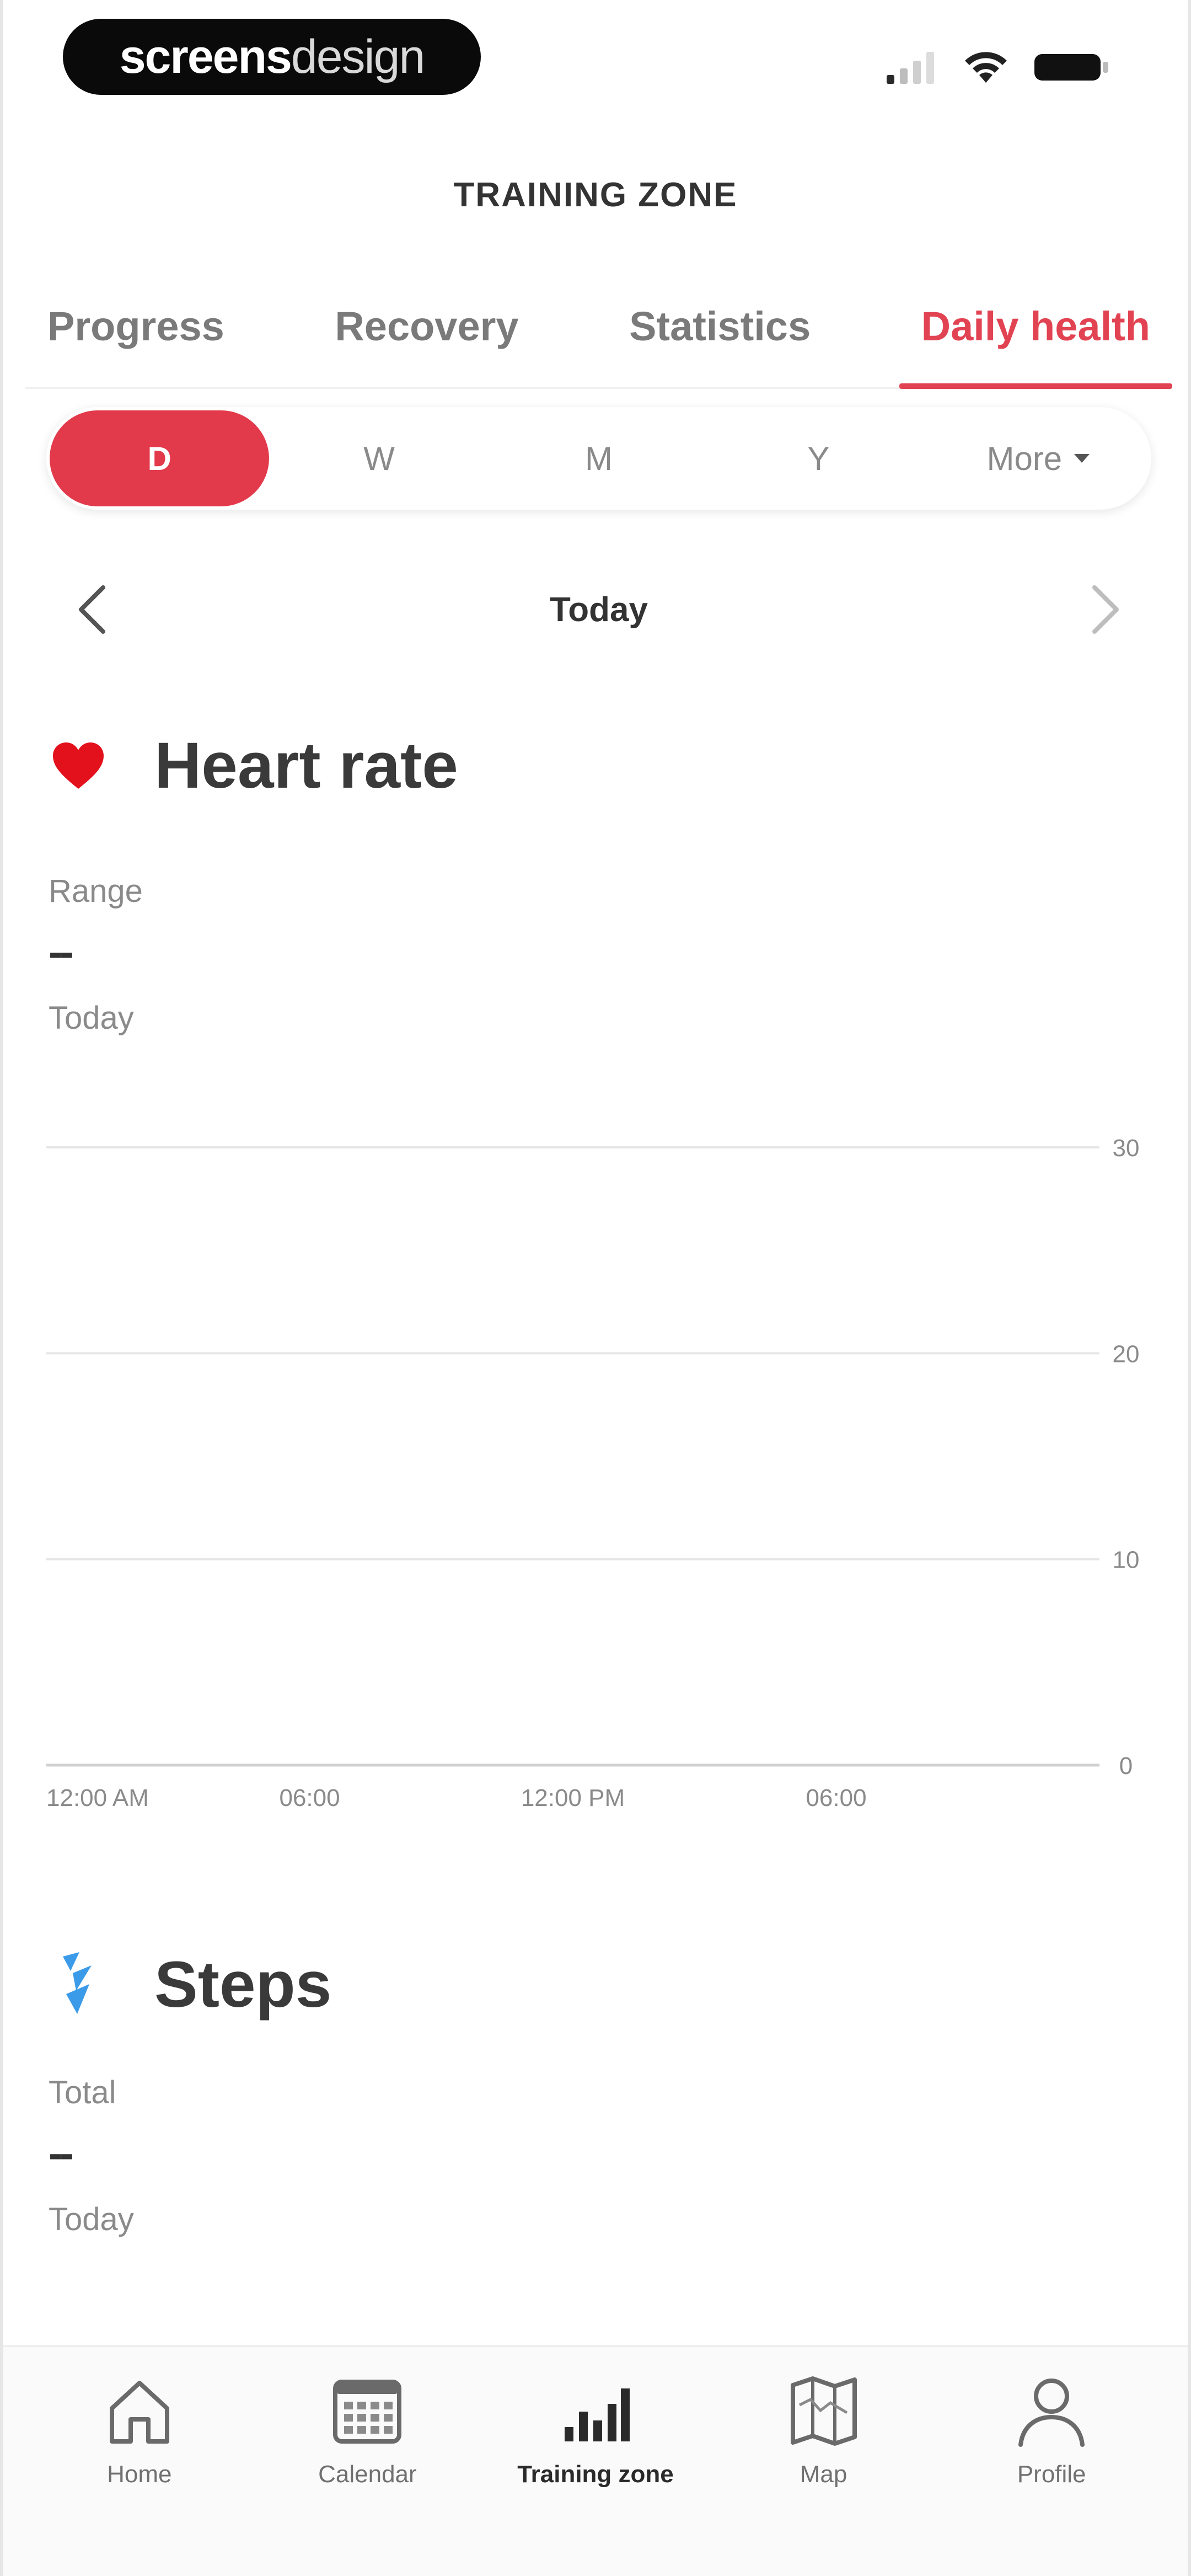 The width and height of the screenshot is (1191, 2576). I want to click on logo-text-bold: screens, so click(205, 56).